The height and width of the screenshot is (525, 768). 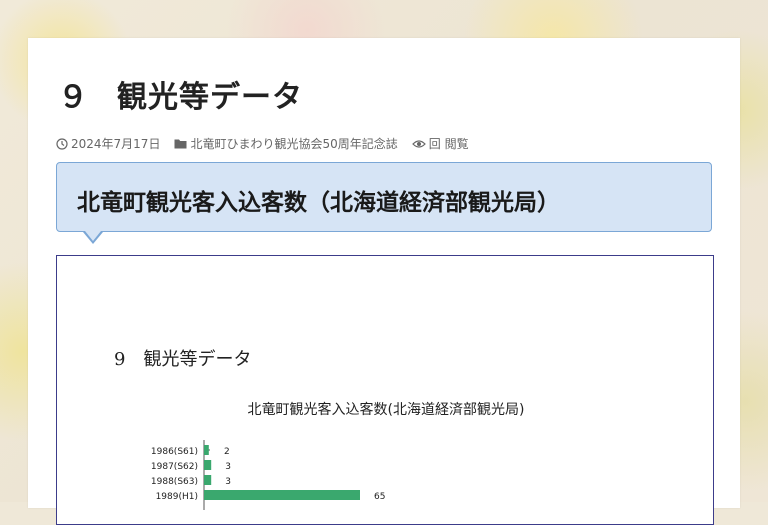 I want to click on section-heading-box: 北竜町観光客入込客数（北海道経済部観光局）, so click(x=384, y=197).